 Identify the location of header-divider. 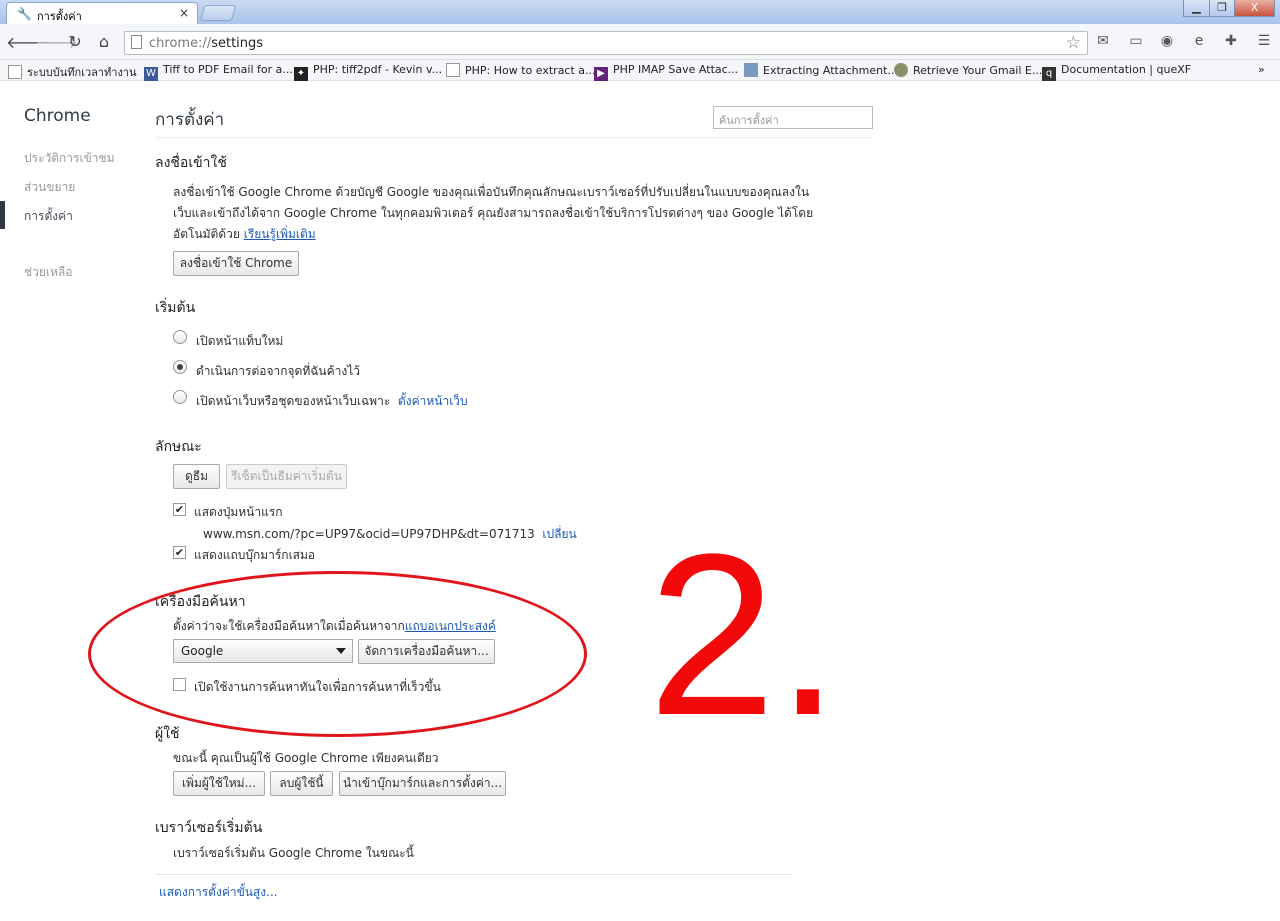
(514, 137).